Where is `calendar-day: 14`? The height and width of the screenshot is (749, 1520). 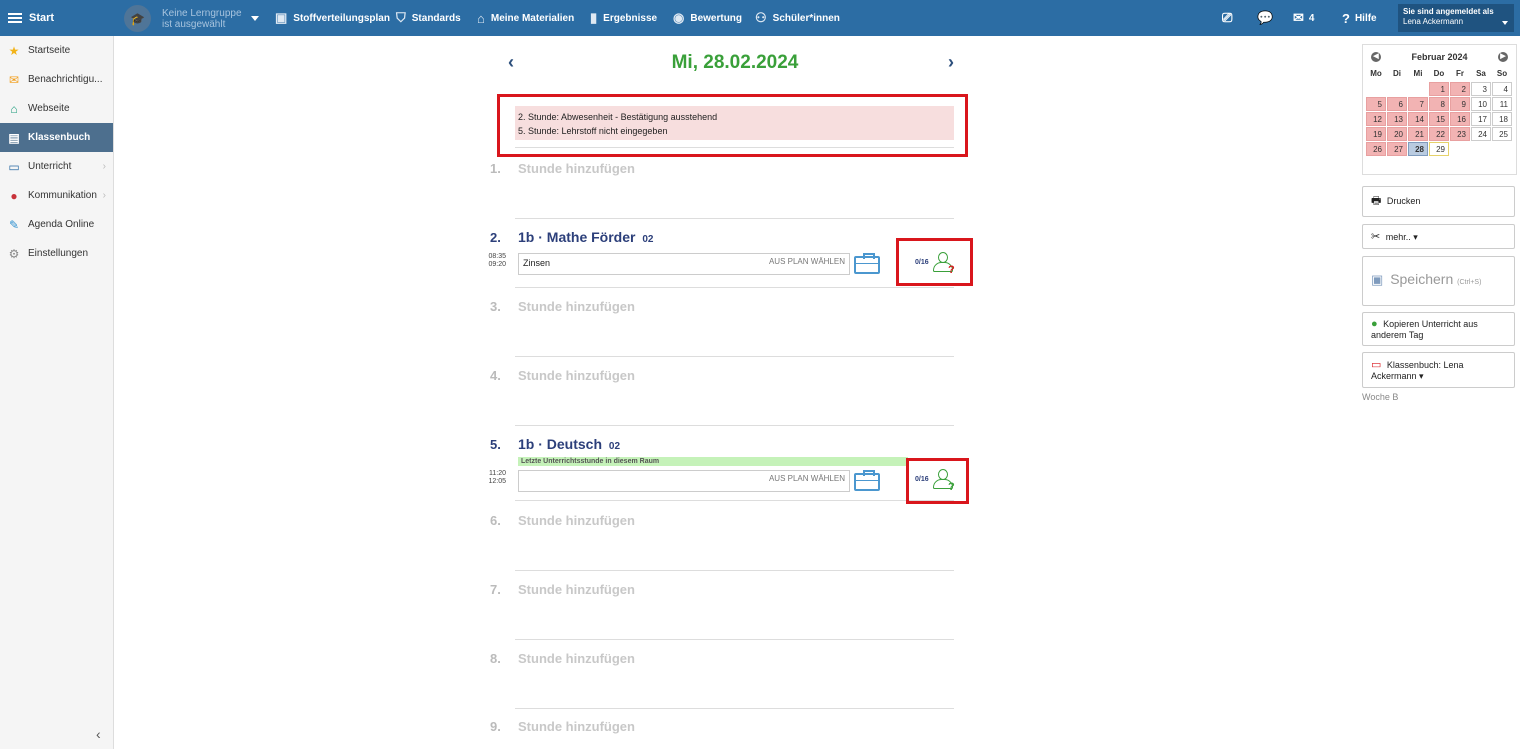
calendar-day: 14 is located at coordinates (1418, 119).